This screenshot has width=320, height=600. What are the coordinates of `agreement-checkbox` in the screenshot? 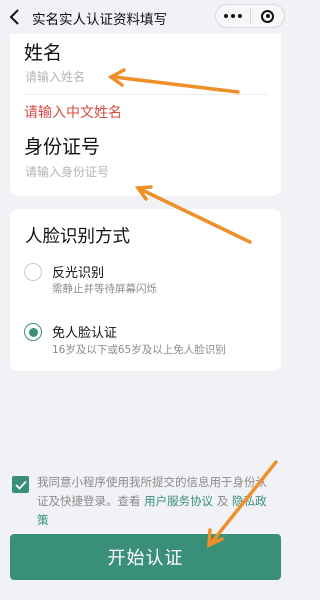 It's located at (20, 484).